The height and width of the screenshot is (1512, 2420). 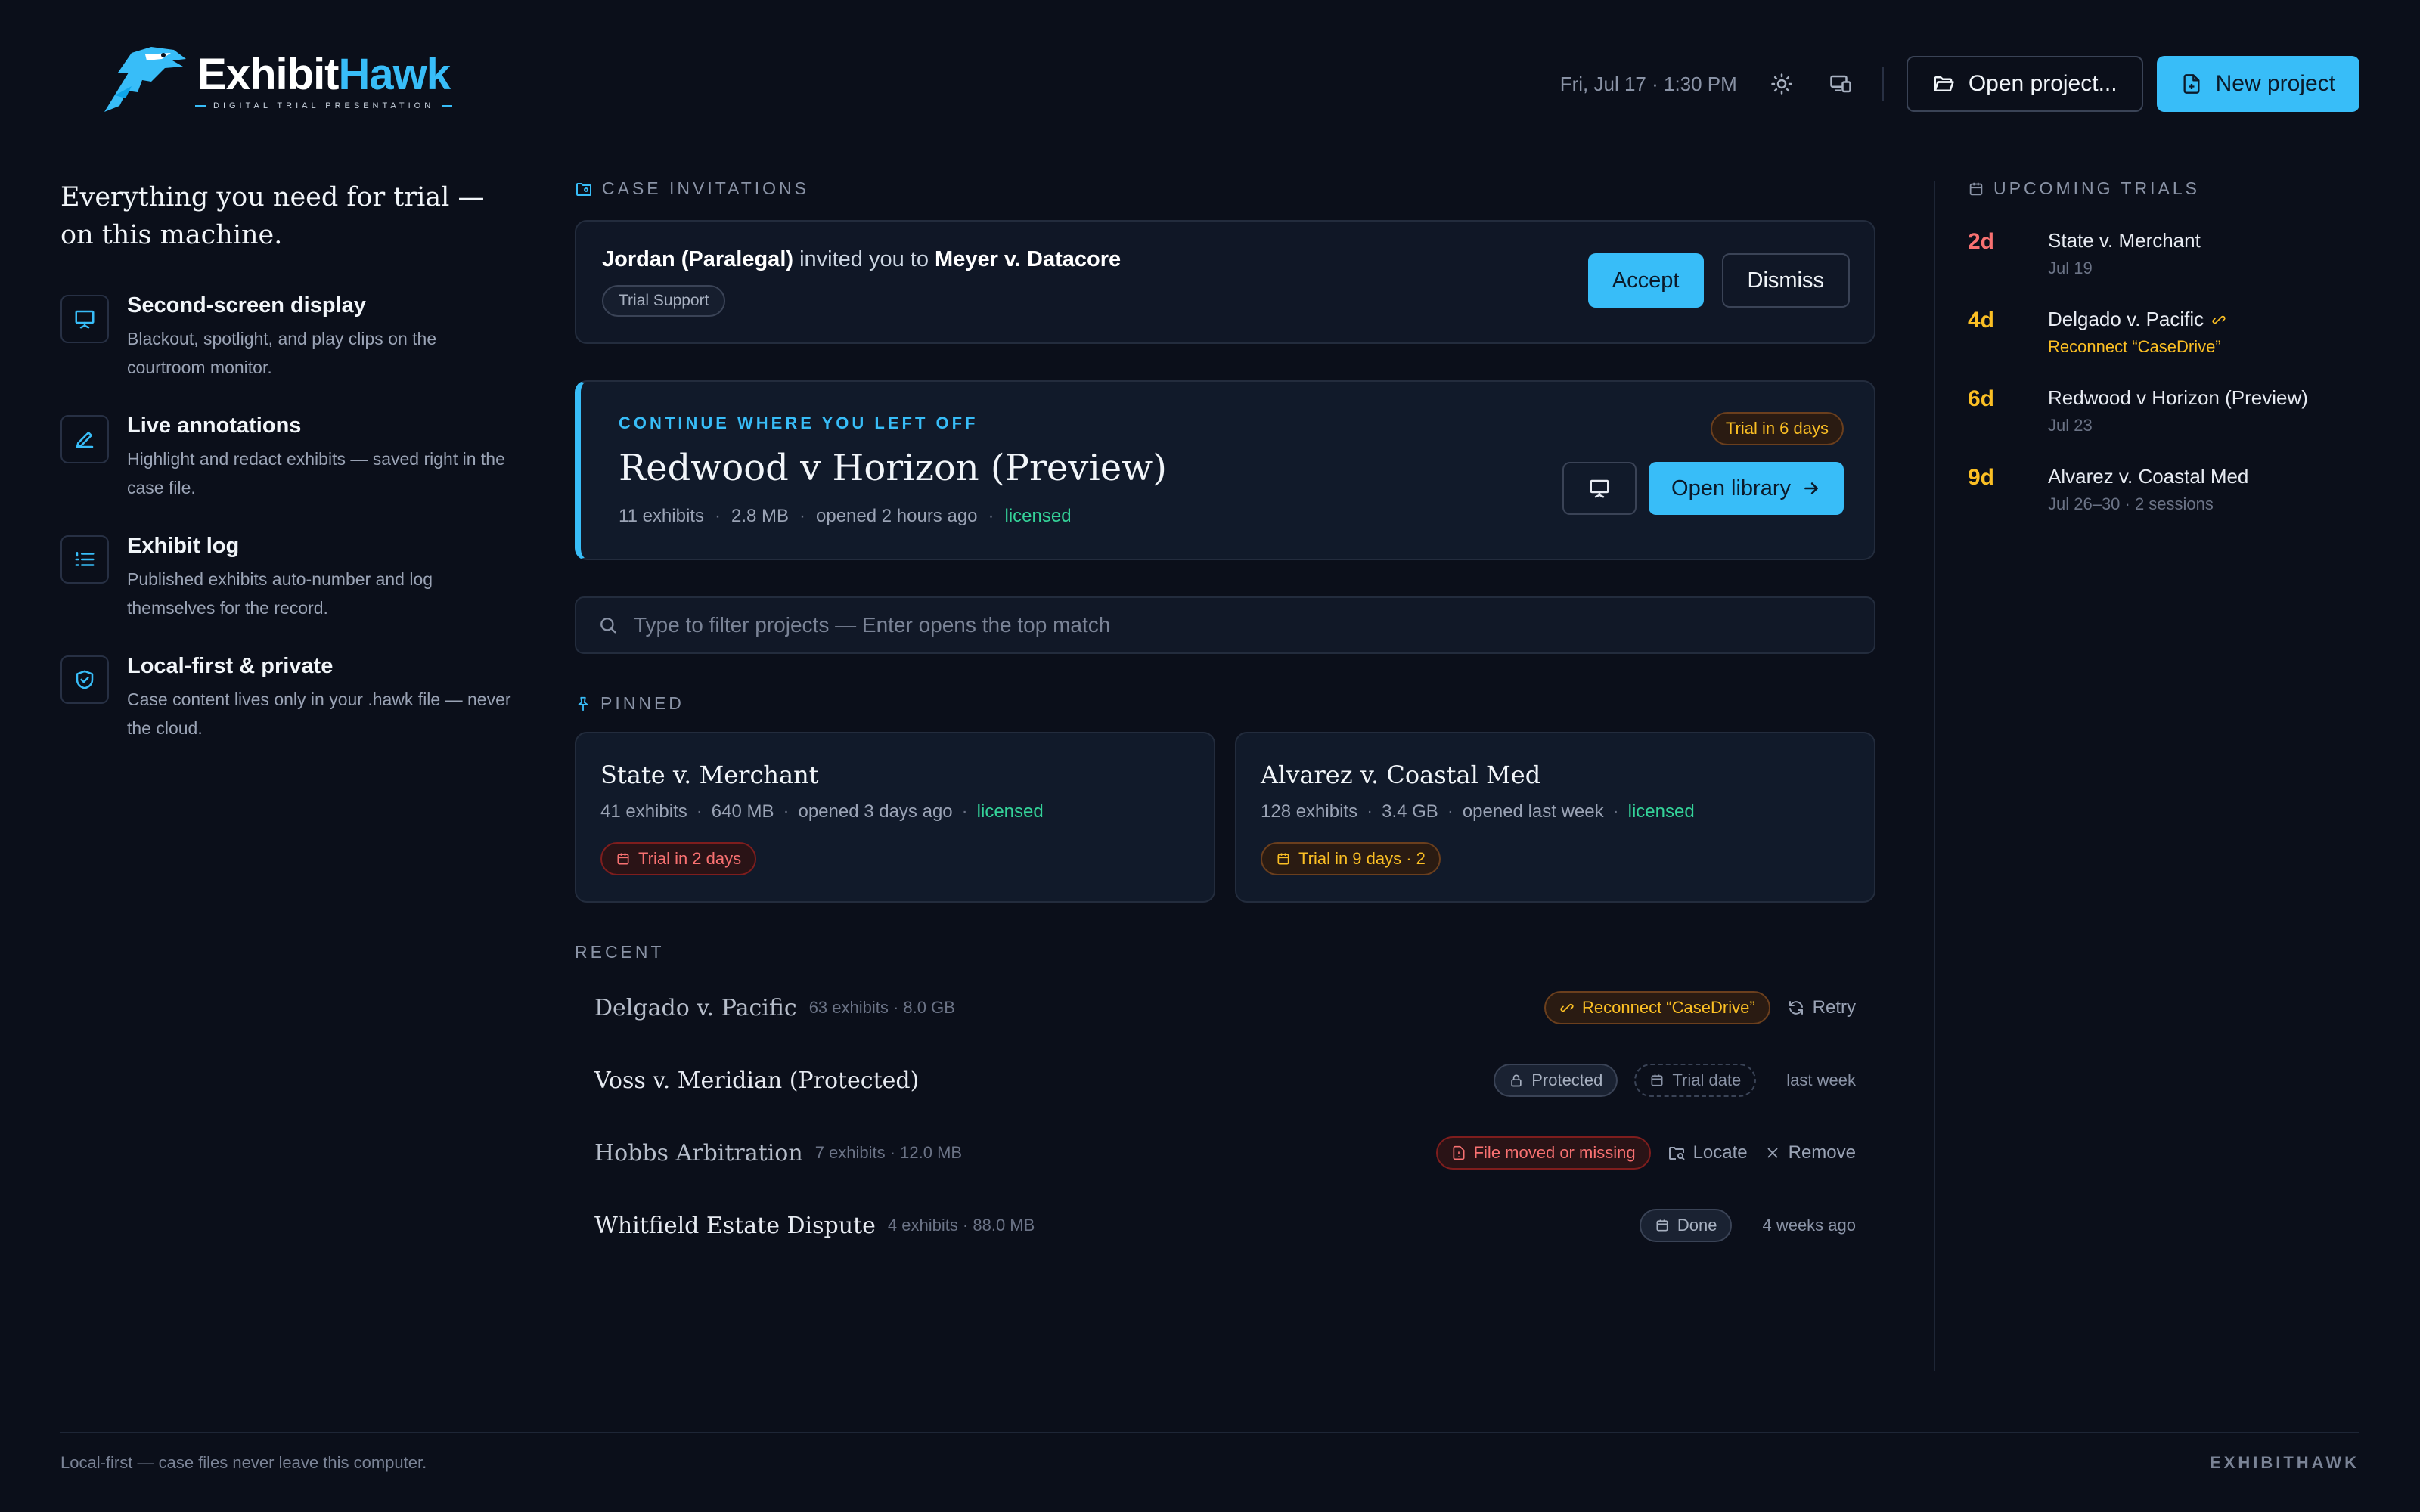 I want to click on recent-header: RECENT, so click(x=1225, y=952).